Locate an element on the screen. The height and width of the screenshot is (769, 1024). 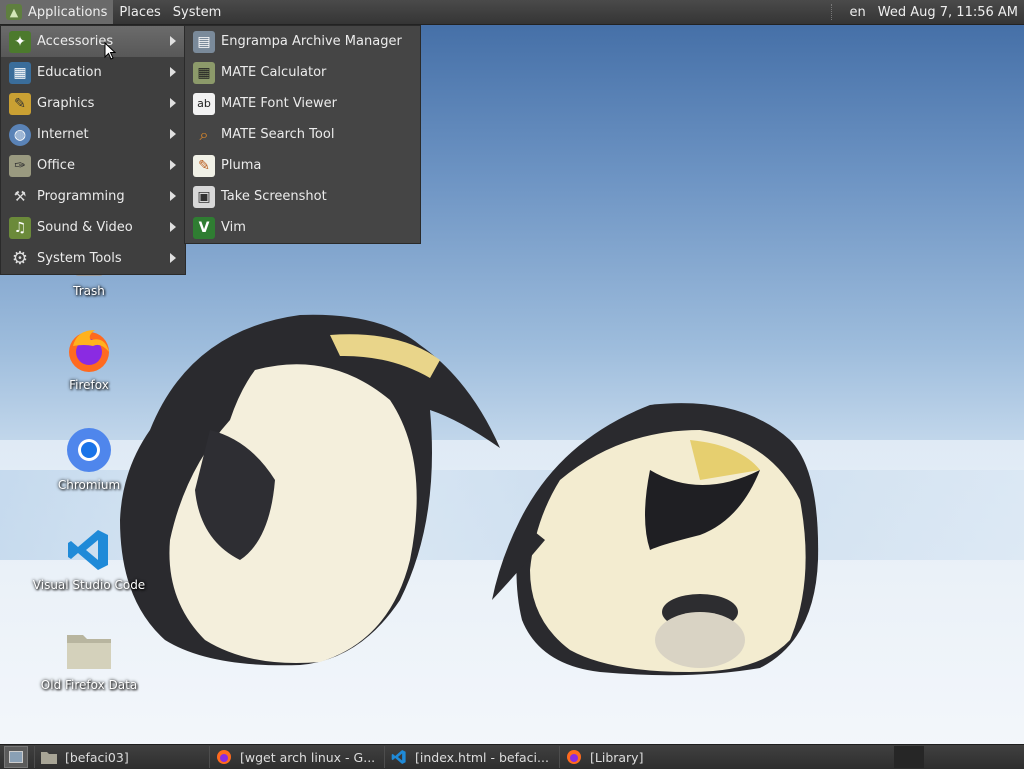
menu-item-font-viewer: ab MATE Font Viewer is located at coordinates (302, 103).